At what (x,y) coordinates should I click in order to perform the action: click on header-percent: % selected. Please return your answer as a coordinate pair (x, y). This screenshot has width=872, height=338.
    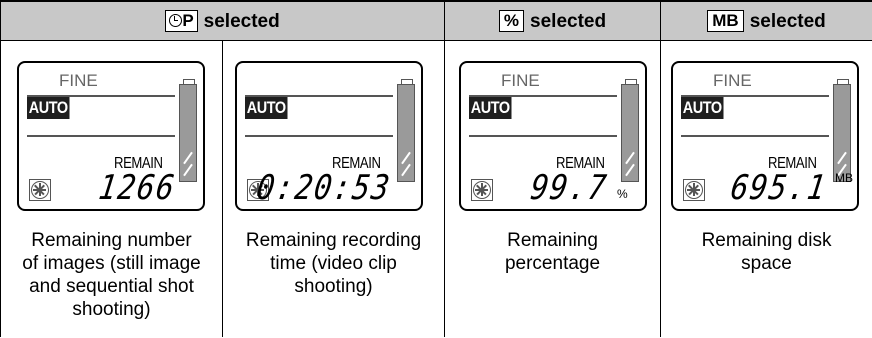
    Looking at the image, I should click on (553, 20).